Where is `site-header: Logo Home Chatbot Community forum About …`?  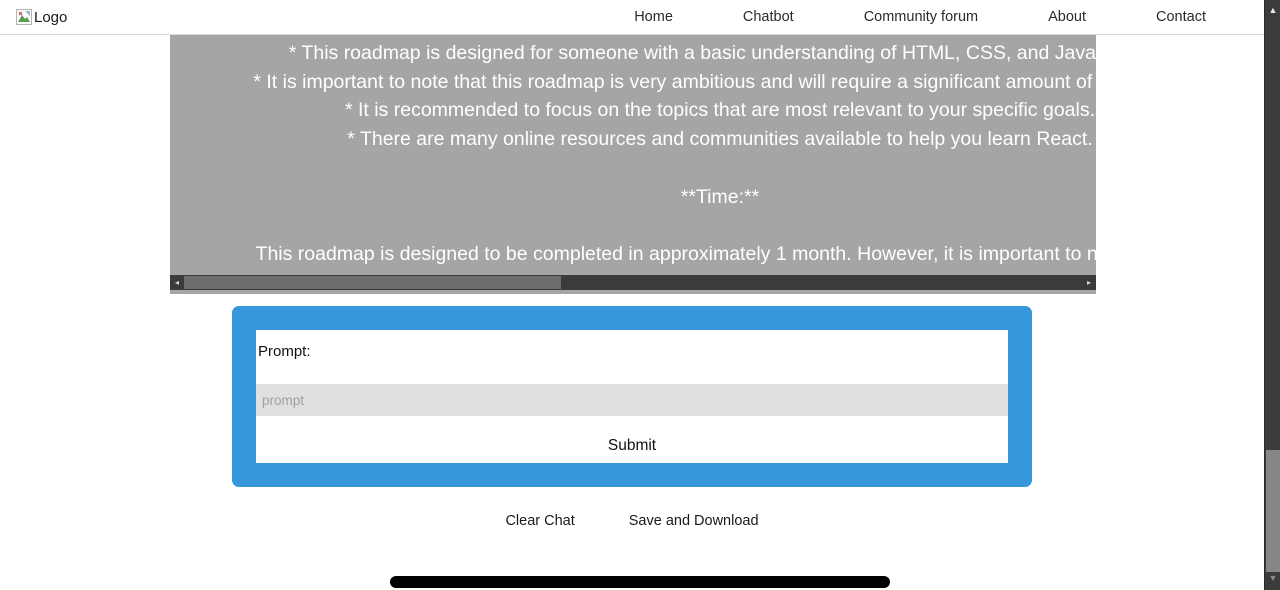 site-header: Logo Home Chatbot Community forum About … is located at coordinates (632, 17).